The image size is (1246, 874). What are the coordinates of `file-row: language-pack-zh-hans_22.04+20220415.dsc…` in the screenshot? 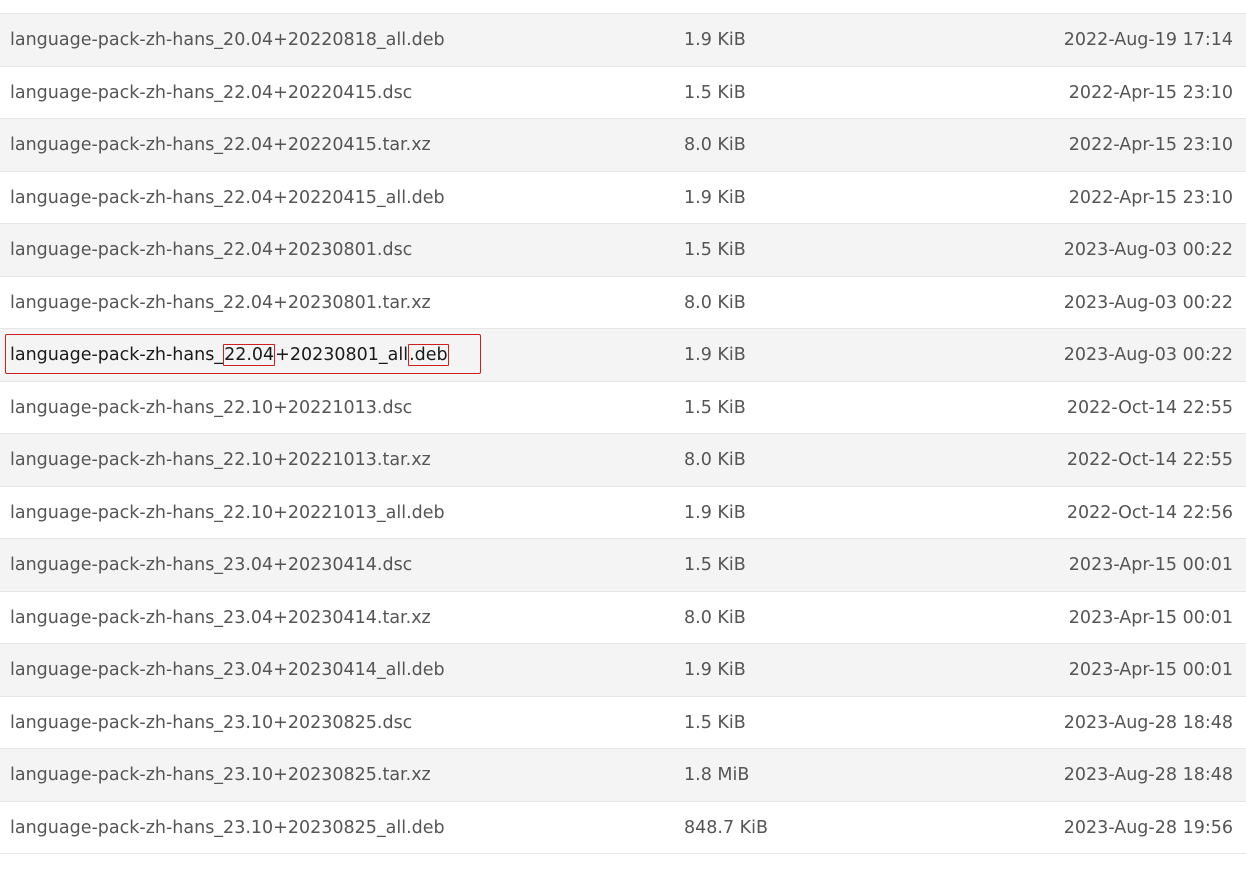 It's located at (623, 92).